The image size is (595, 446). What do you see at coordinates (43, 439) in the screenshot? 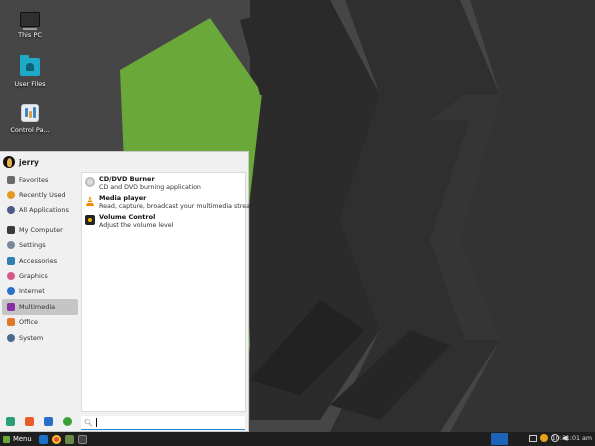
I see `show-desktop-launcher-icon` at bounding box center [43, 439].